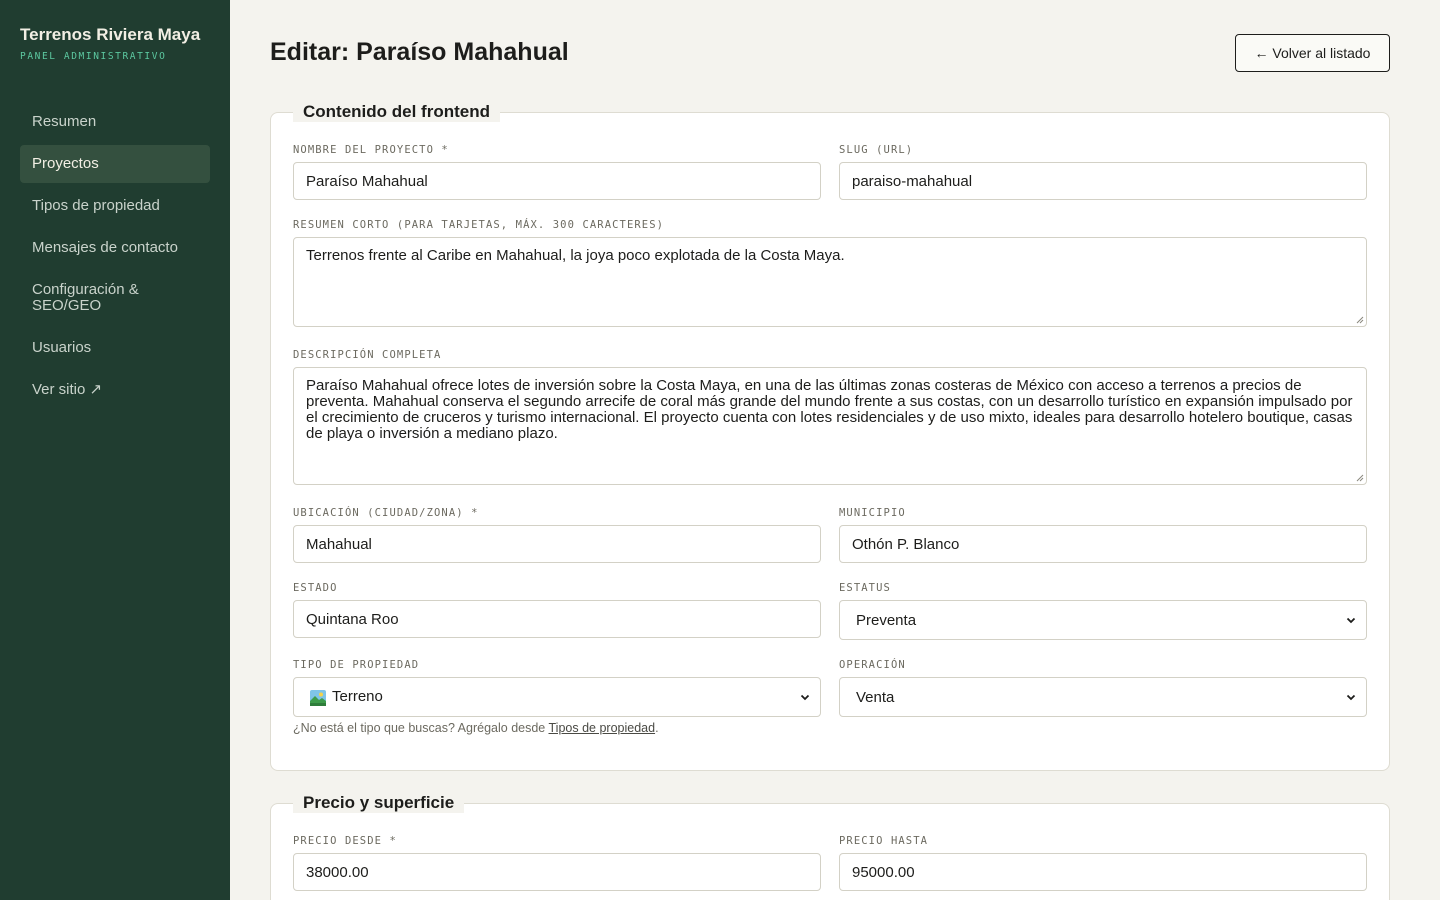 This screenshot has height=900, width=1440. What do you see at coordinates (318, 697) in the screenshot?
I see `landscape-icon` at bounding box center [318, 697].